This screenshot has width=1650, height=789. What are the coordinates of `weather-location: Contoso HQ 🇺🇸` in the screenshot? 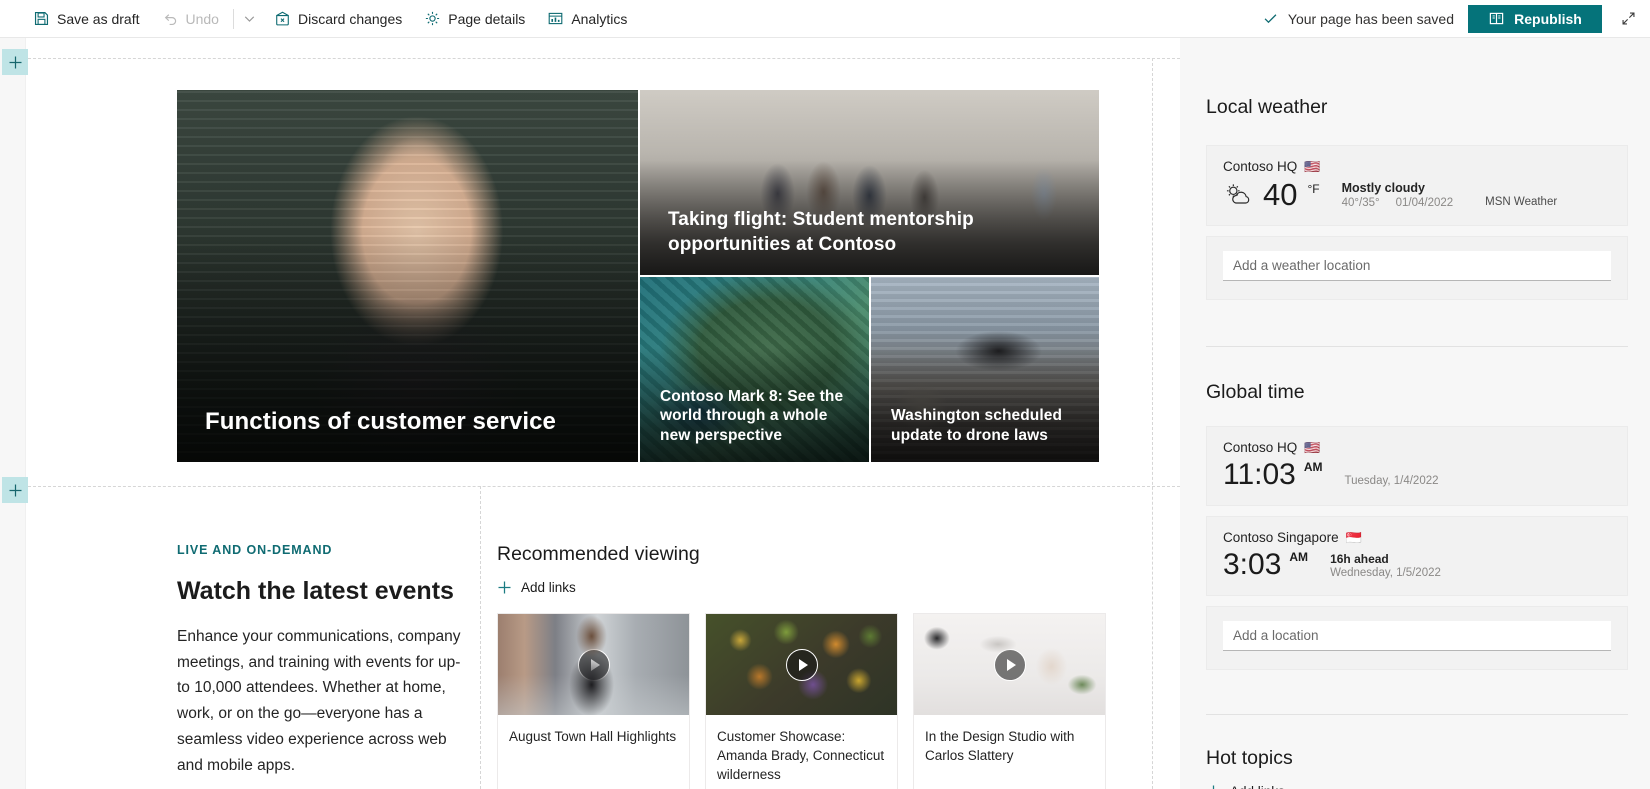 It's located at (1417, 166).